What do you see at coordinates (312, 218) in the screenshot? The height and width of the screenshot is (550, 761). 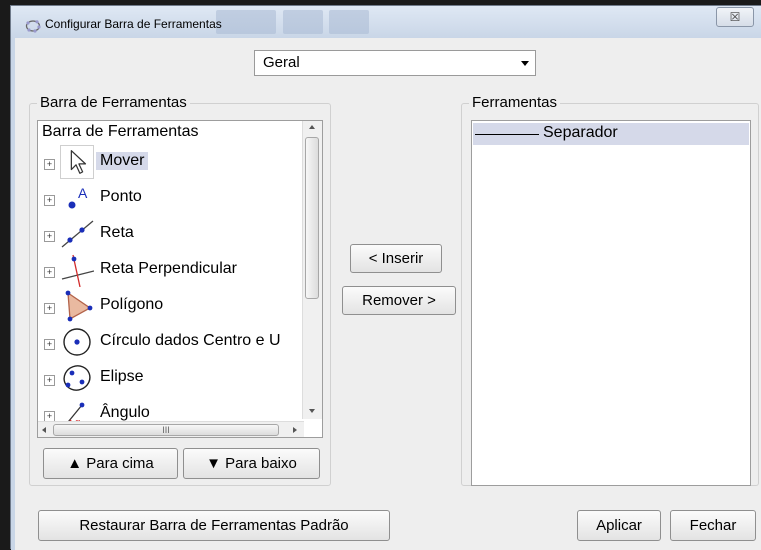 I see `vertical-scroll-thumb` at bounding box center [312, 218].